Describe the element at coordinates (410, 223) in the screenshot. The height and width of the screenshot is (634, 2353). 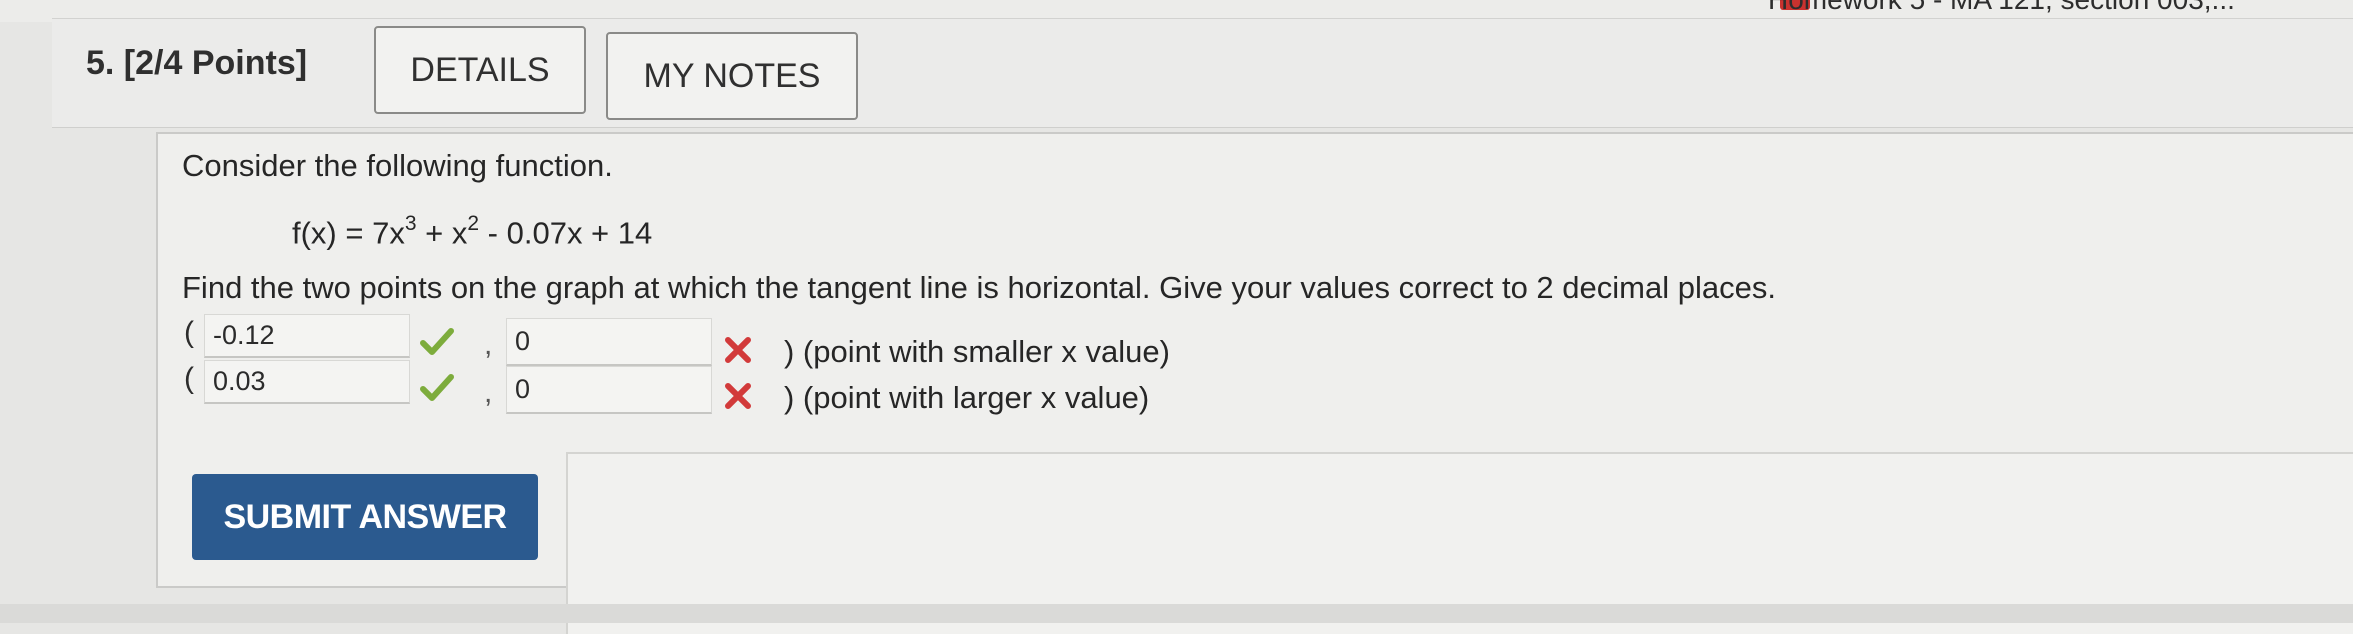
I see `equation-exponent-3: 3` at that location.